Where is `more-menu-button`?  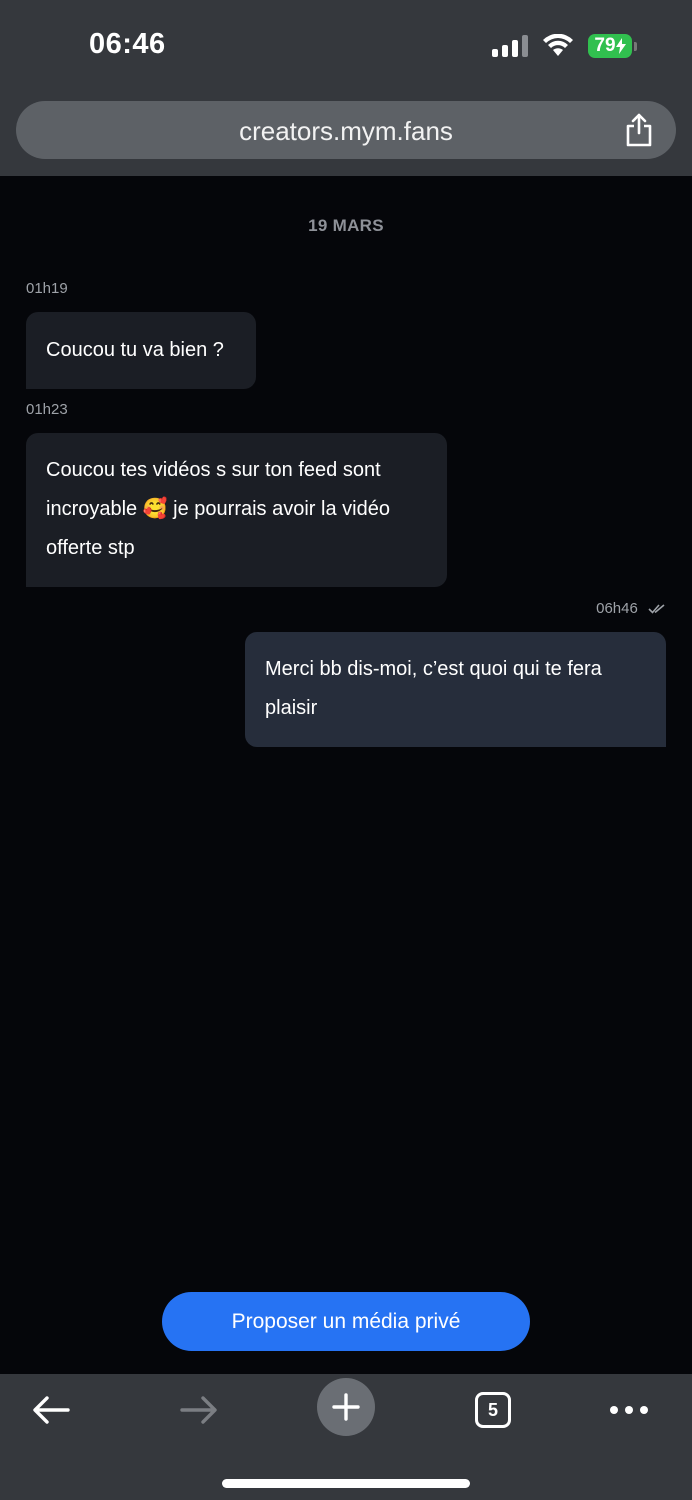 more-menu-button is located at coordinates (629, 1410).